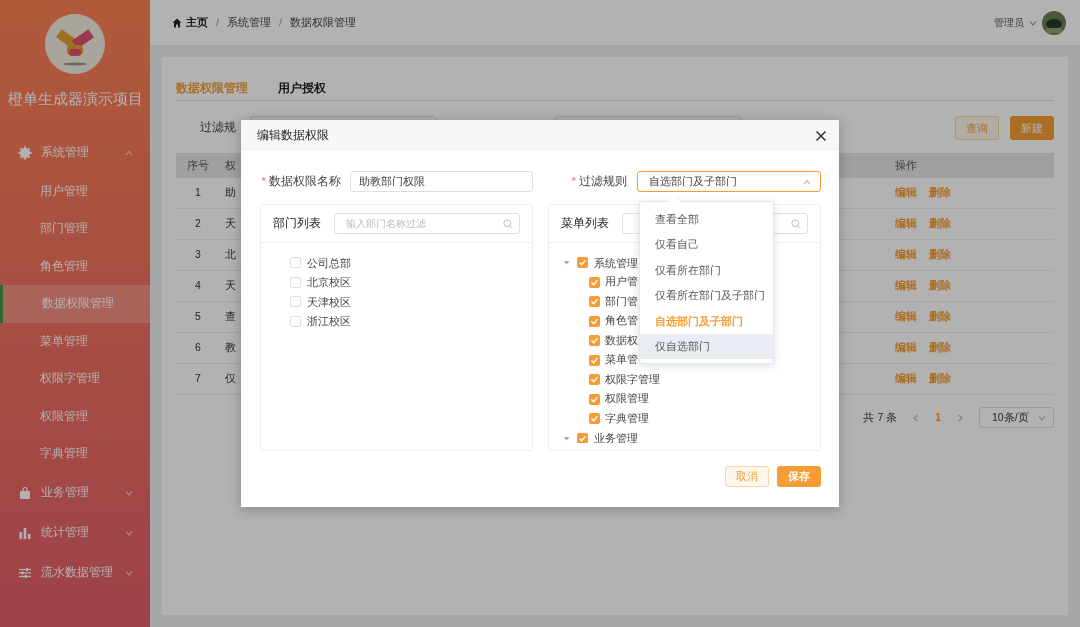  Describe the element at coordinates (198, 224) in the screenshot. I see `table-cell-text: 2` at that location.